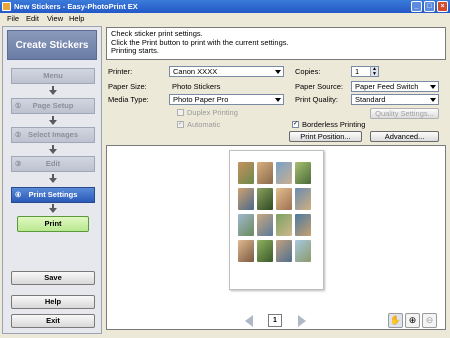 This screenshot has width=450, height=338. What do you see at coordinates (225, 18) in the screenshot?
I see `menu-bar: File Edit View Help` at bounding box center [225, 18].